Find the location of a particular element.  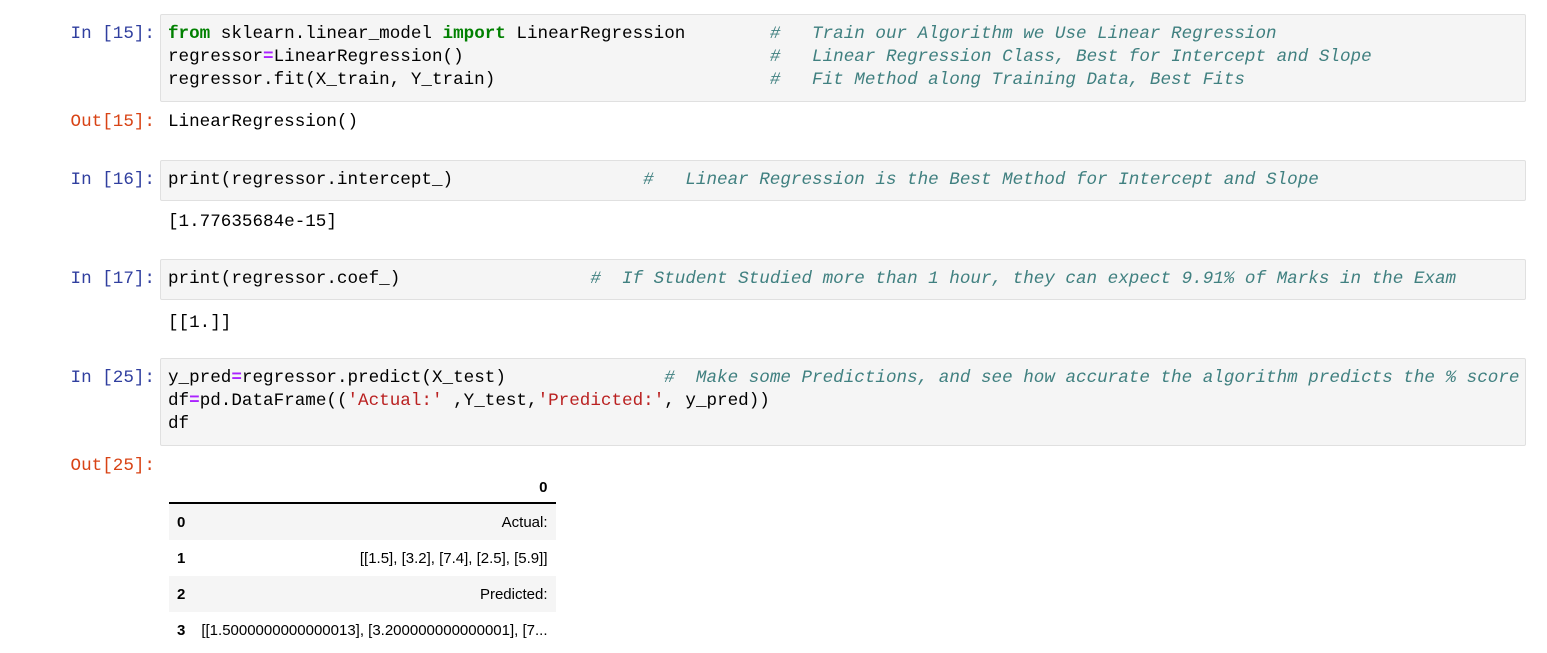

code-text: LinearRegression is located at coordinates (637, 34).